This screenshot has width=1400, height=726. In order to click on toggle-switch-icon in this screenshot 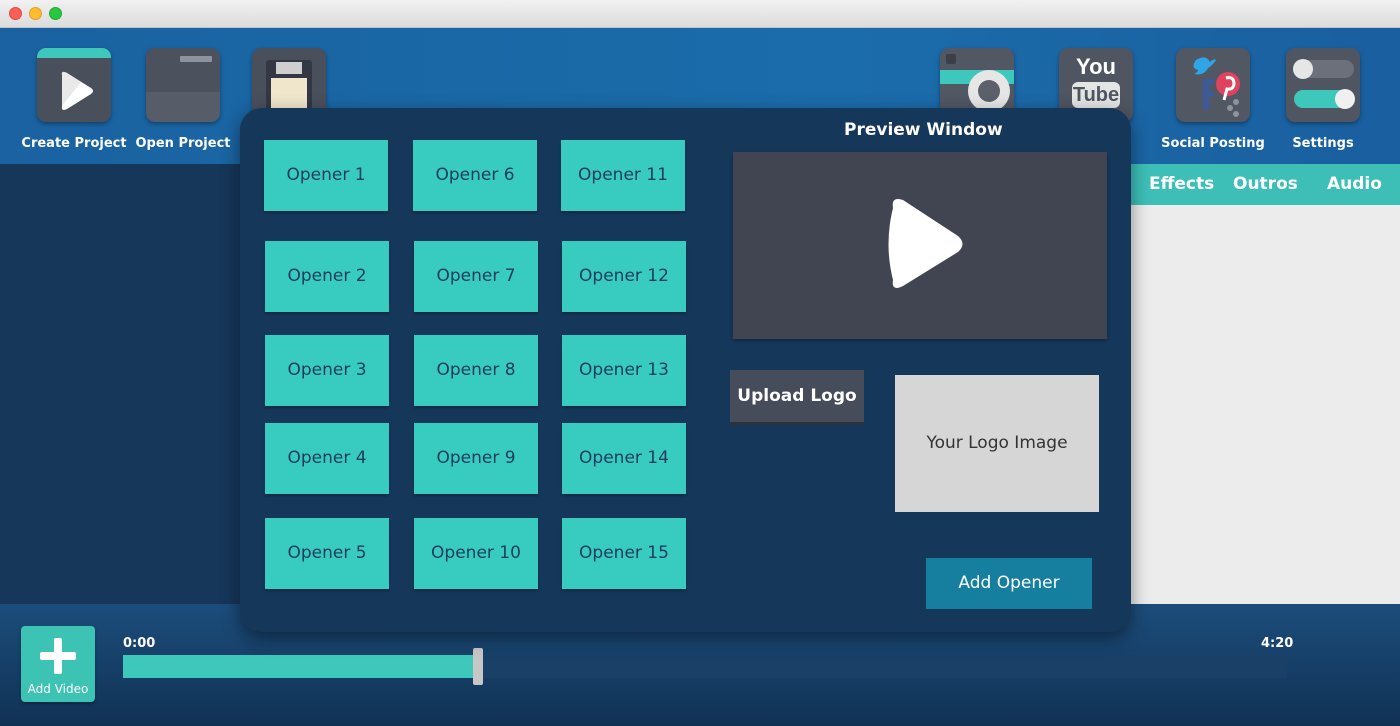, I will do `click(1323, 85)`.